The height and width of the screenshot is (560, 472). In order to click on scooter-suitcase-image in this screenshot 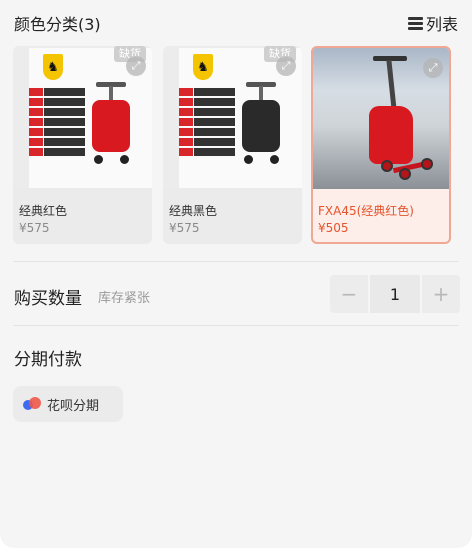, I will do `click(388, 120)`.